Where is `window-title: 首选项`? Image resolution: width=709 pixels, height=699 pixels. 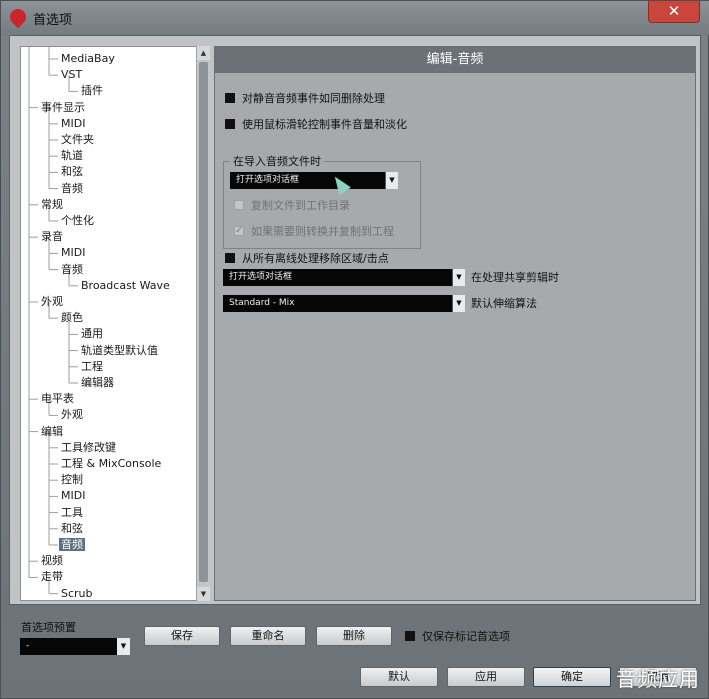
window-title: 首选项 is located at coordinates (53, 20).